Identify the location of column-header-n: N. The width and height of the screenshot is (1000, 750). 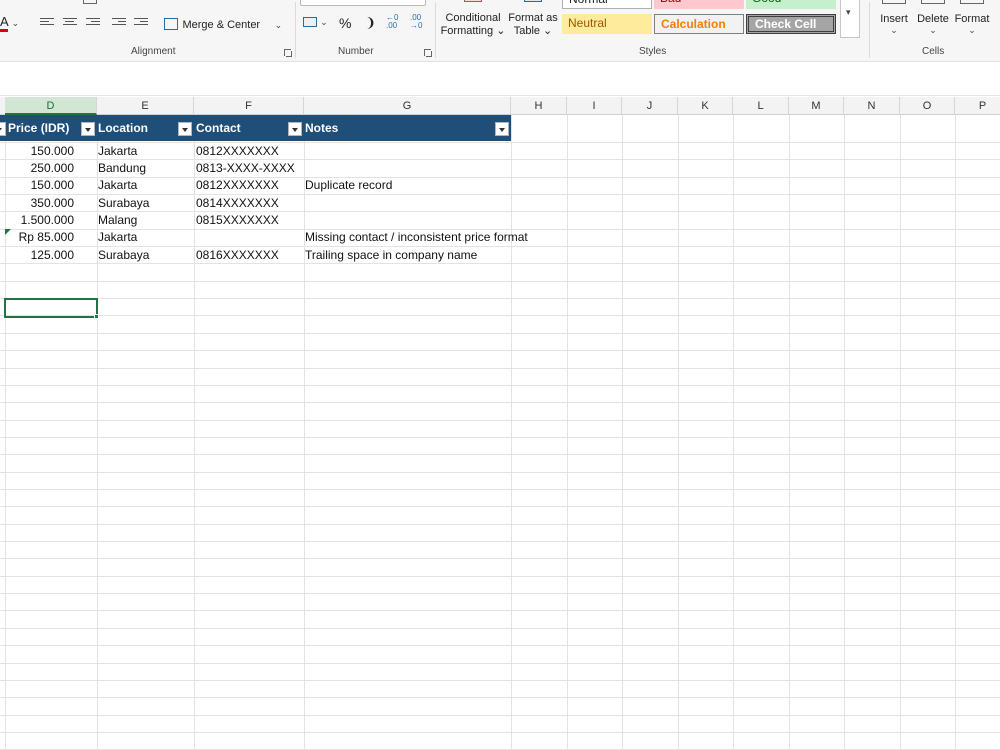
(872, 106).